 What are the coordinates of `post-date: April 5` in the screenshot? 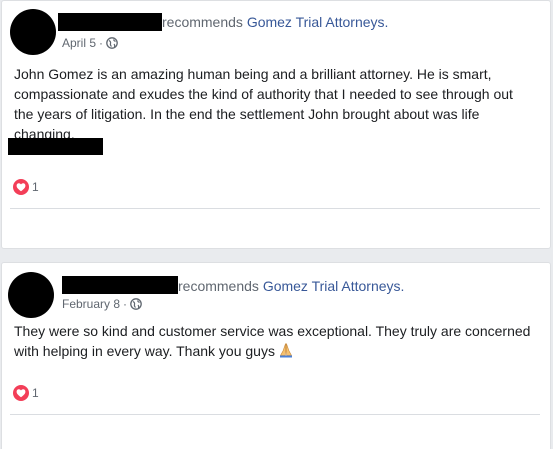 It's located at (79, 43).